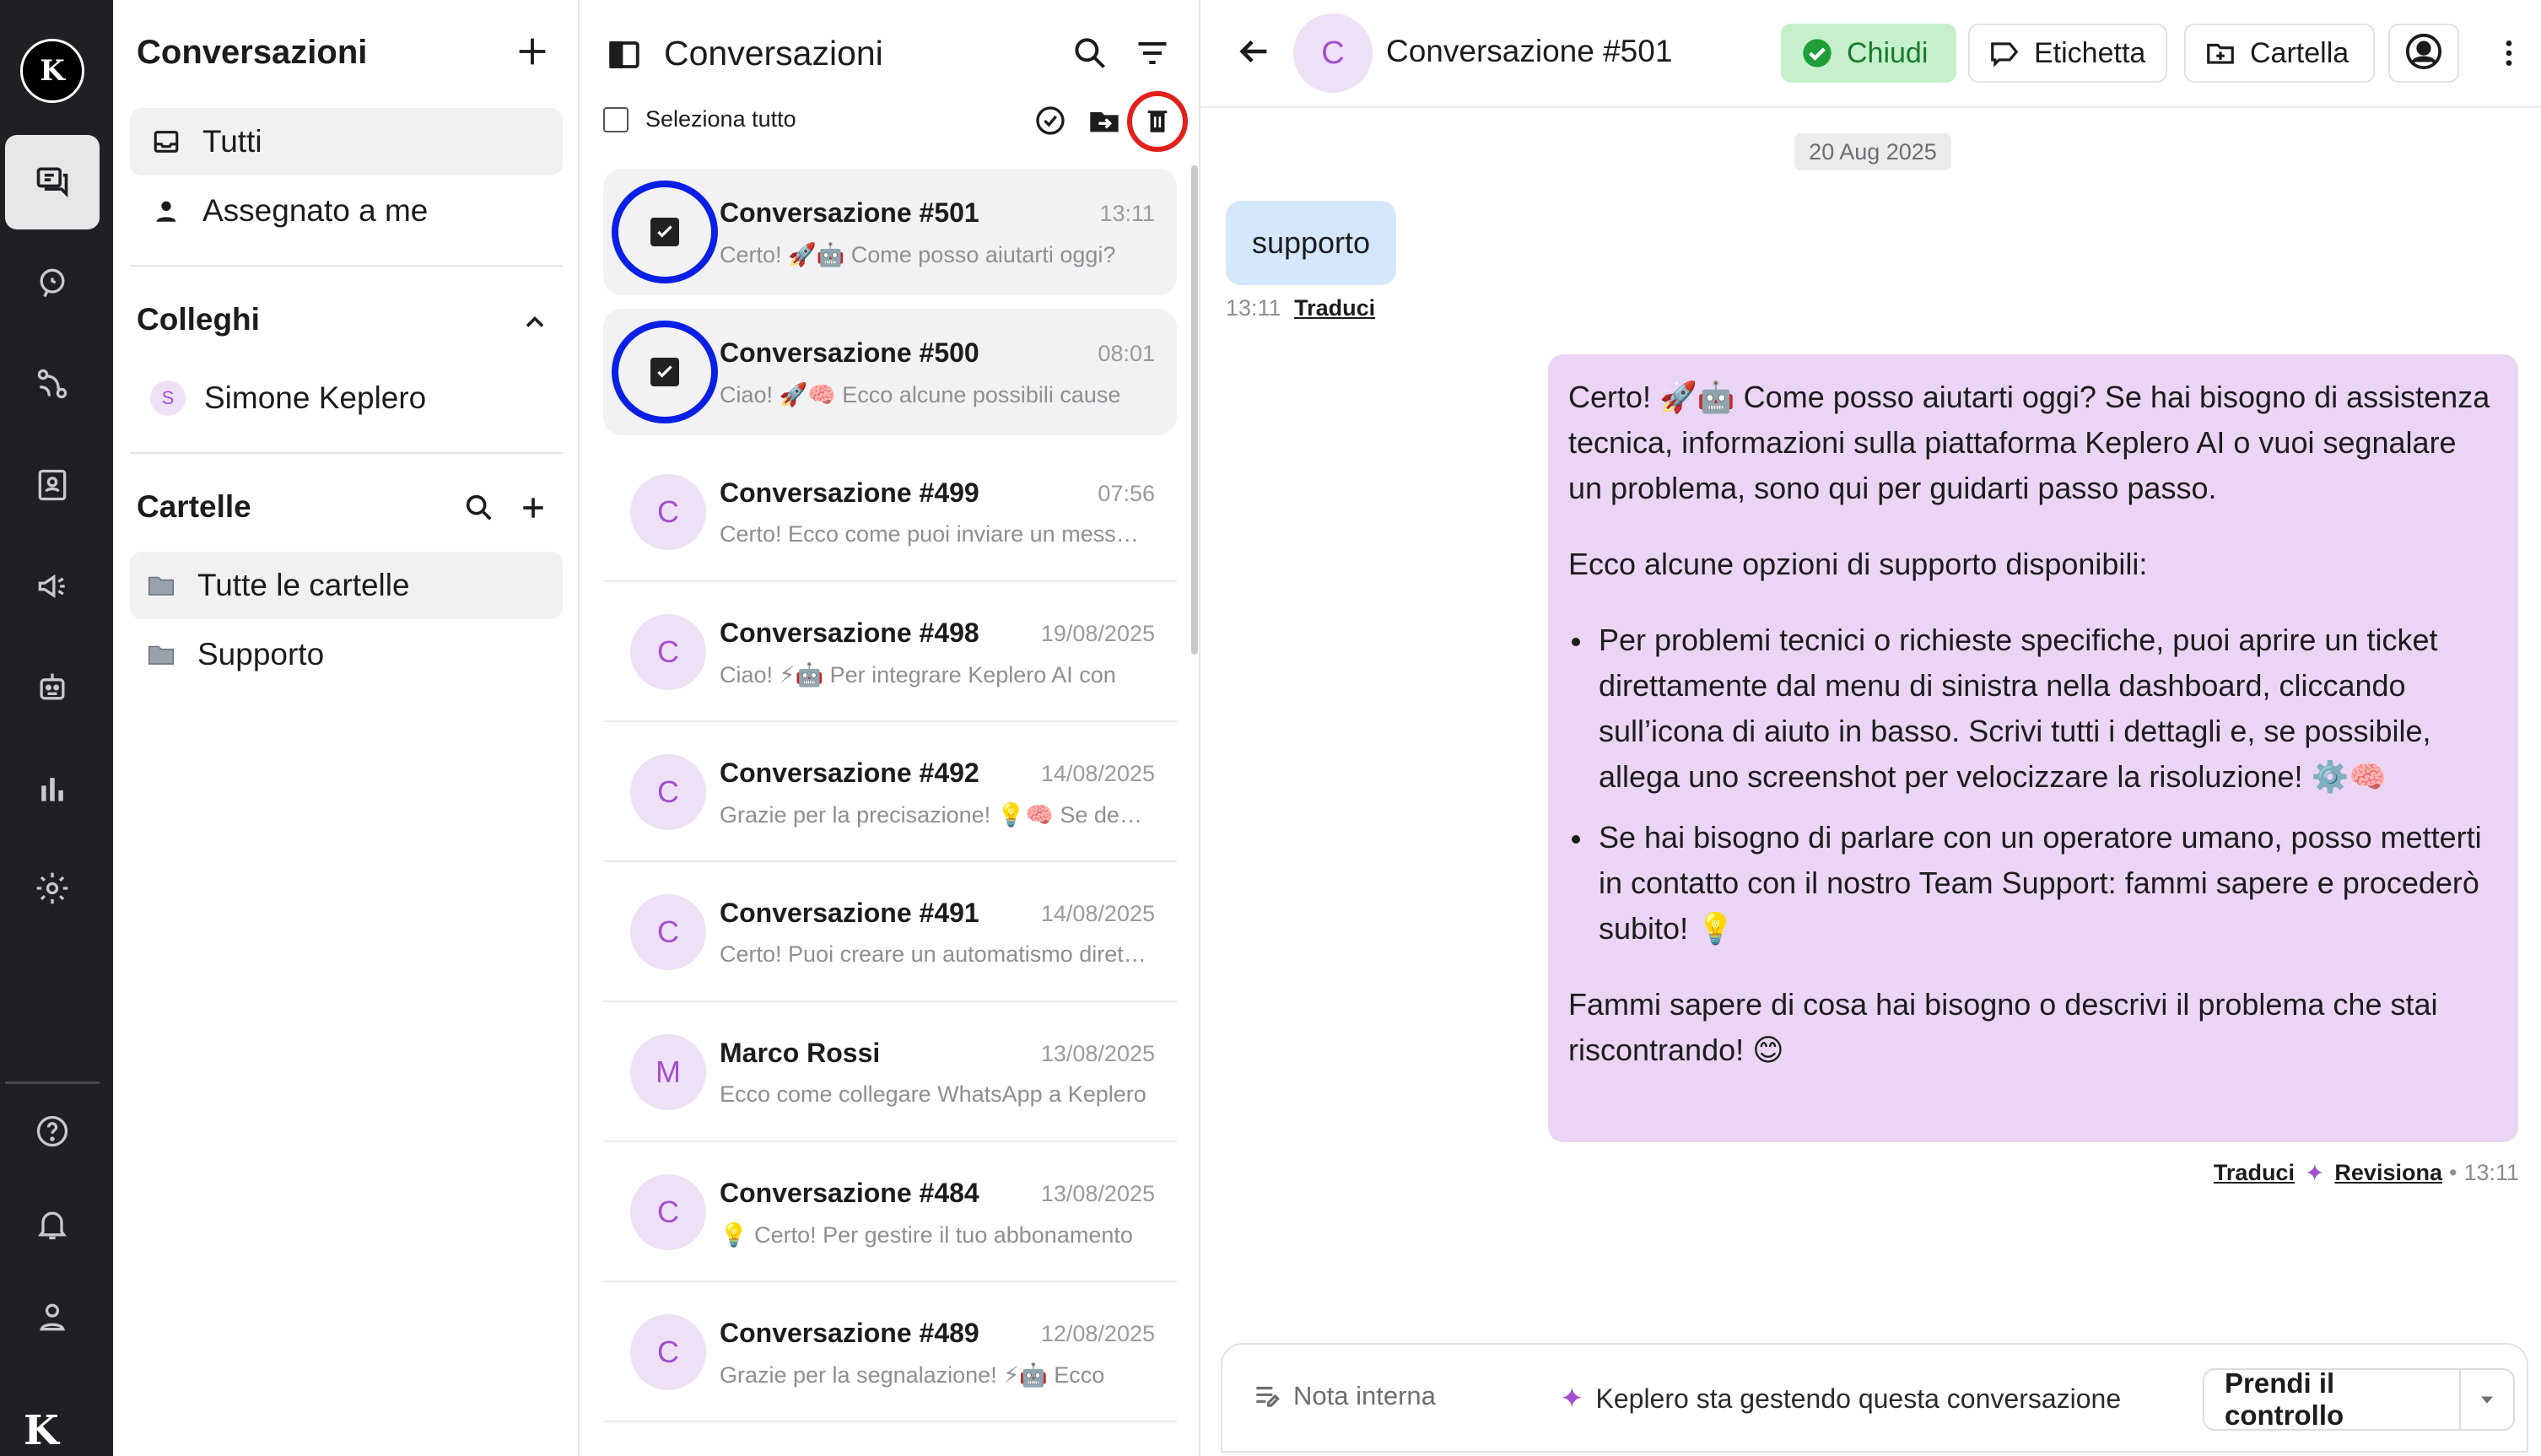  I want to click on revise-link: Revisiona, so click(2388, 1173).